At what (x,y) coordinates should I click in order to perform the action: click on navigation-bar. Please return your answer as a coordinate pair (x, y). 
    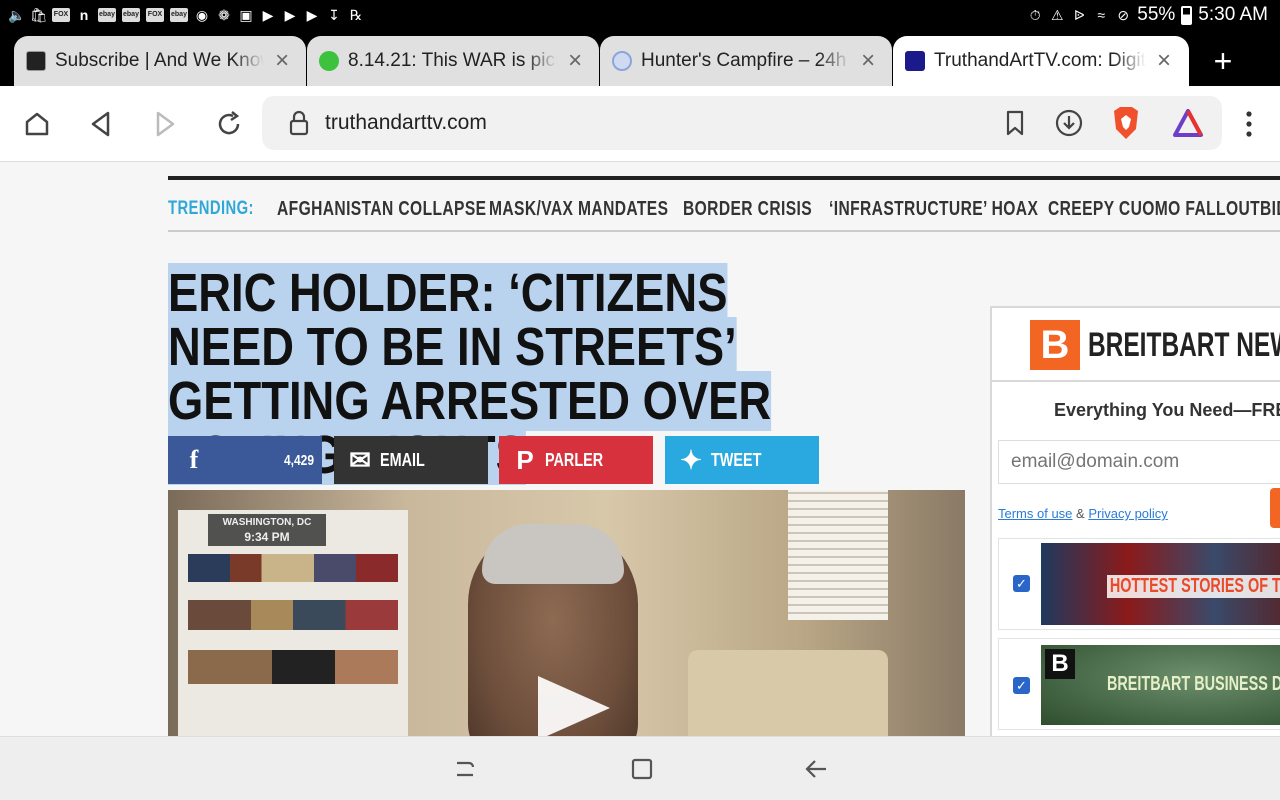
    Looking at the image, I should click on (640, 768).